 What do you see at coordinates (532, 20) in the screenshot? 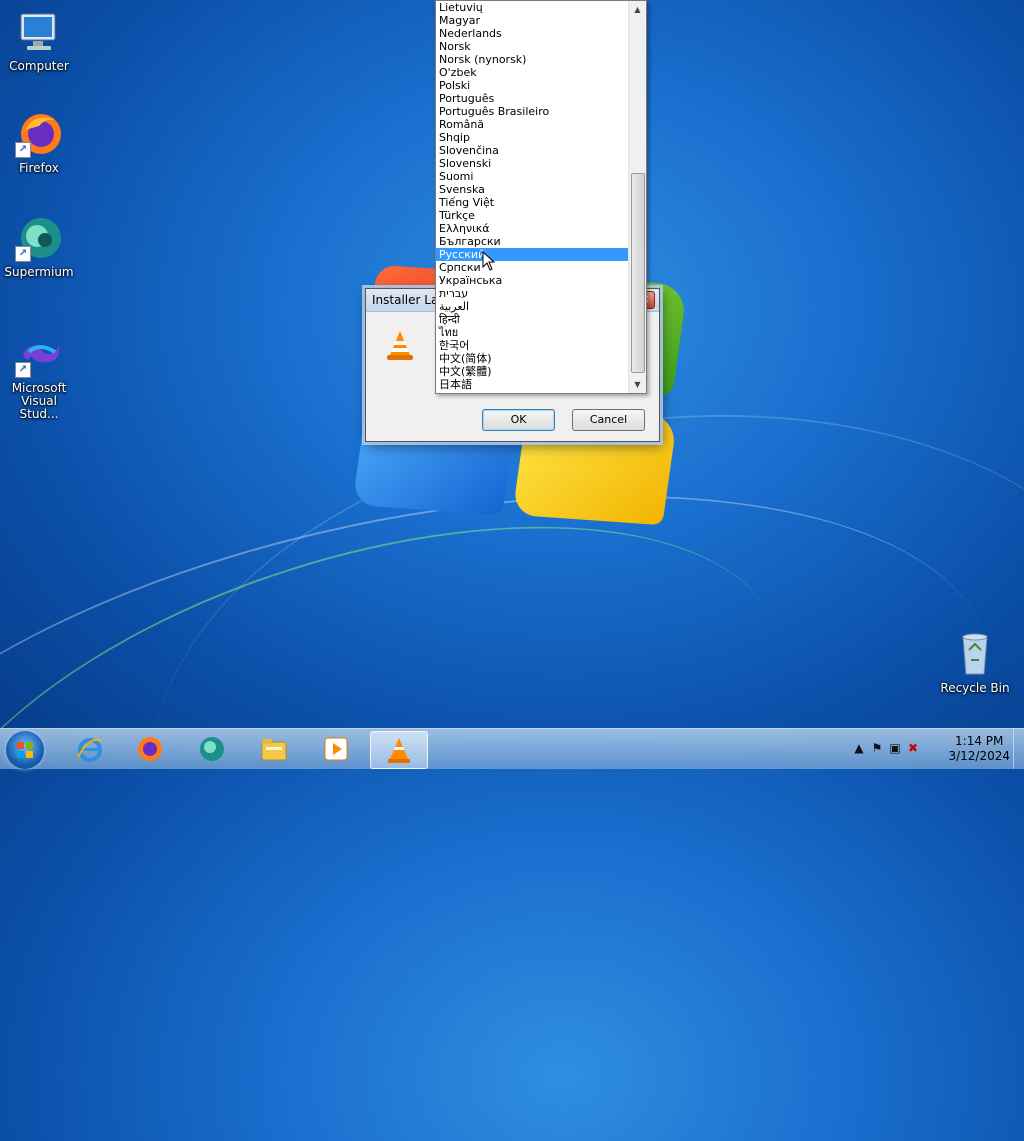
I see `language-option: Magyar` at bounding box center [532, 20].